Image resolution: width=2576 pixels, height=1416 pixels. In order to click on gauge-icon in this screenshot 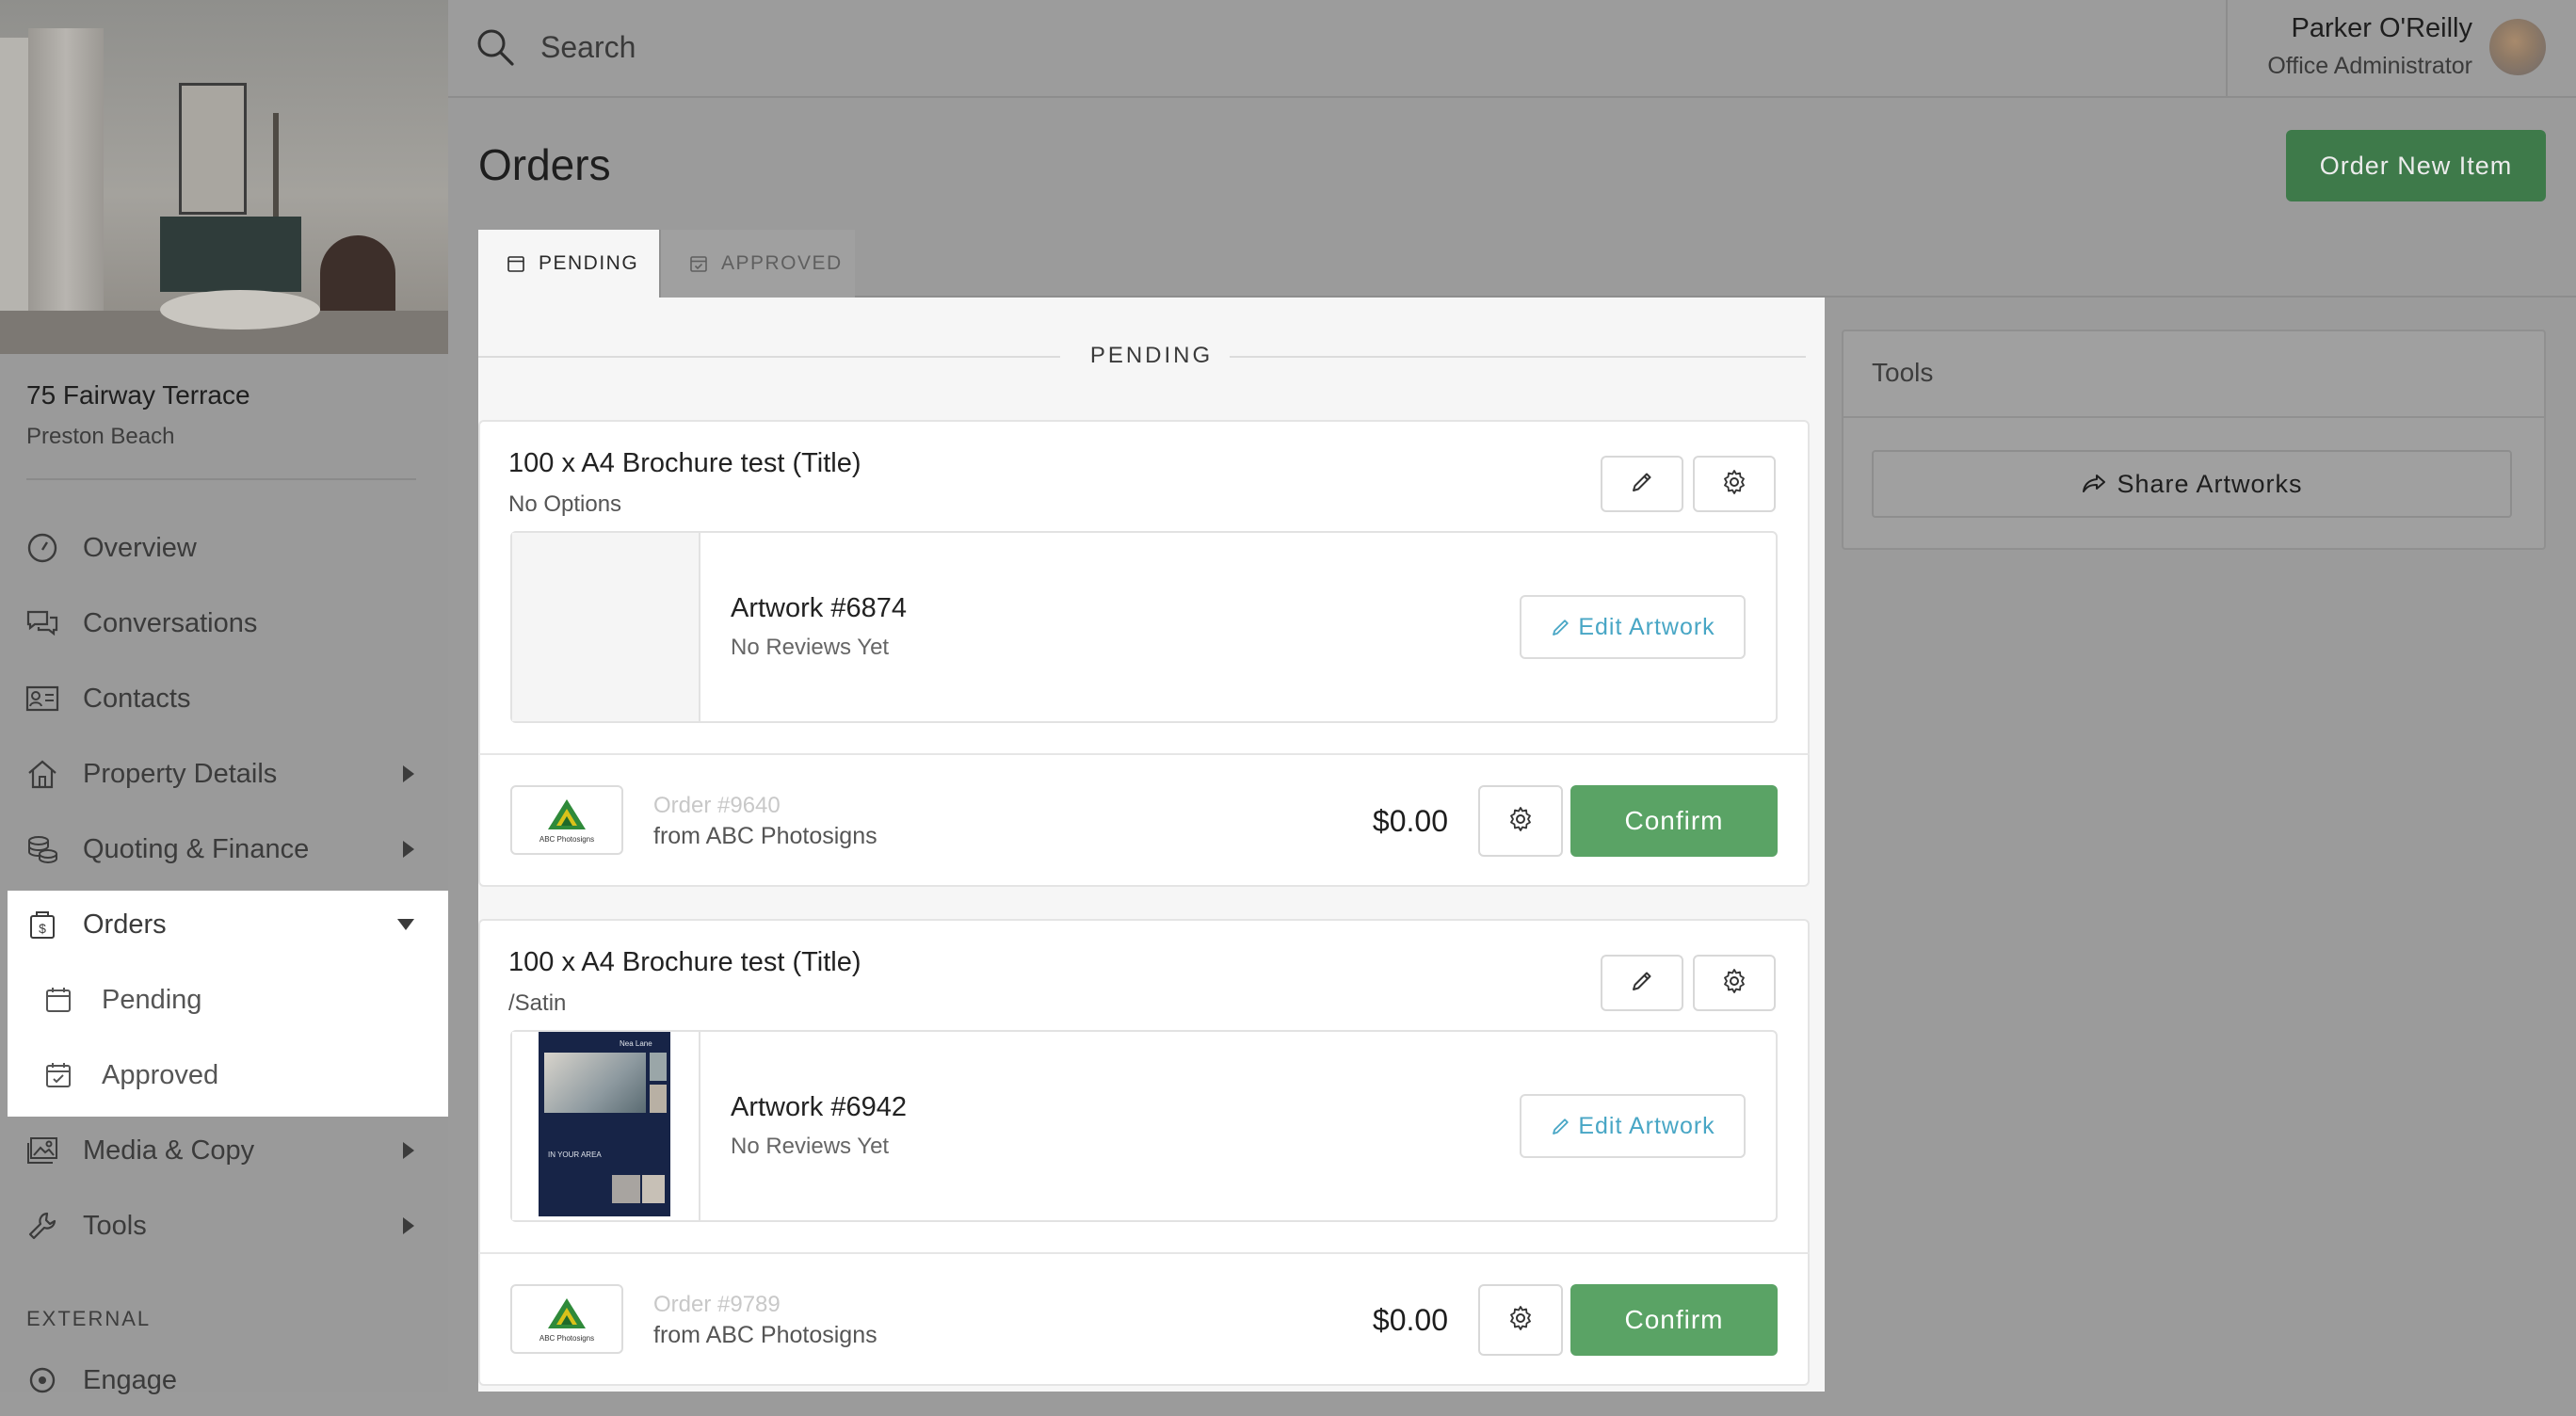, I will do `click(42, 548)`.